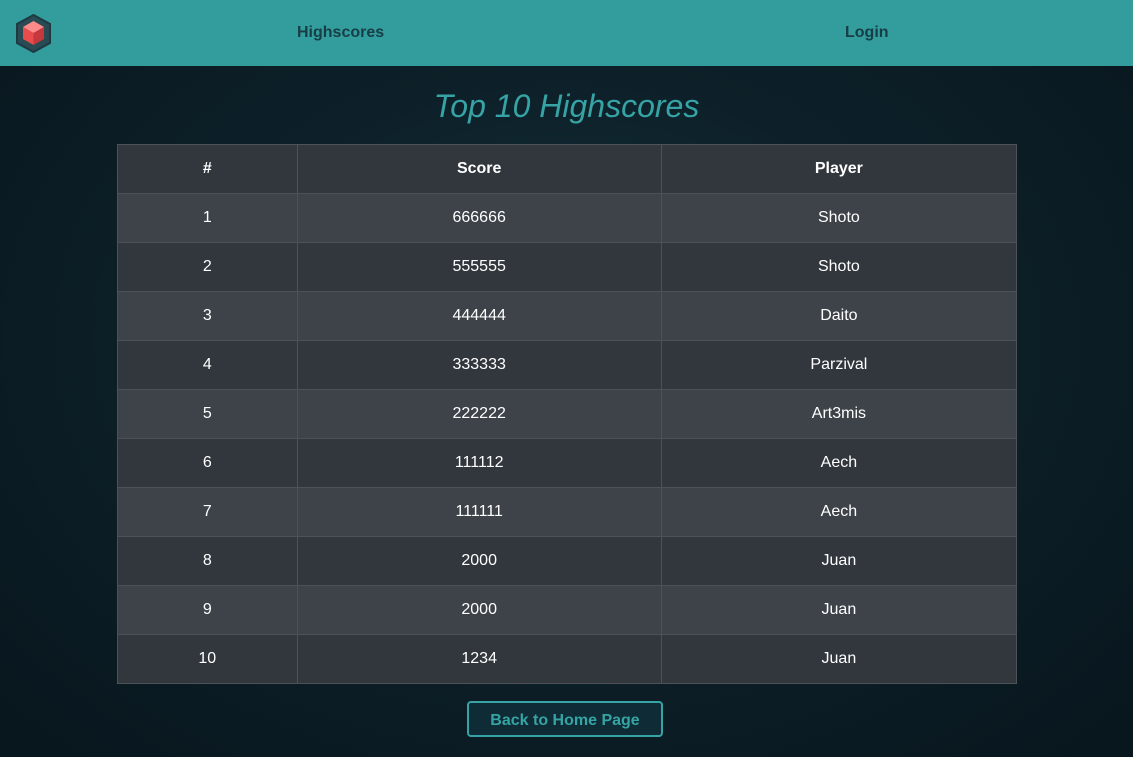 The image size is (1133, 757). What do you see at coordinates (867, 33) in the screenshot?
I see `nav-login-link: Login` at bounding box center [867, 33].